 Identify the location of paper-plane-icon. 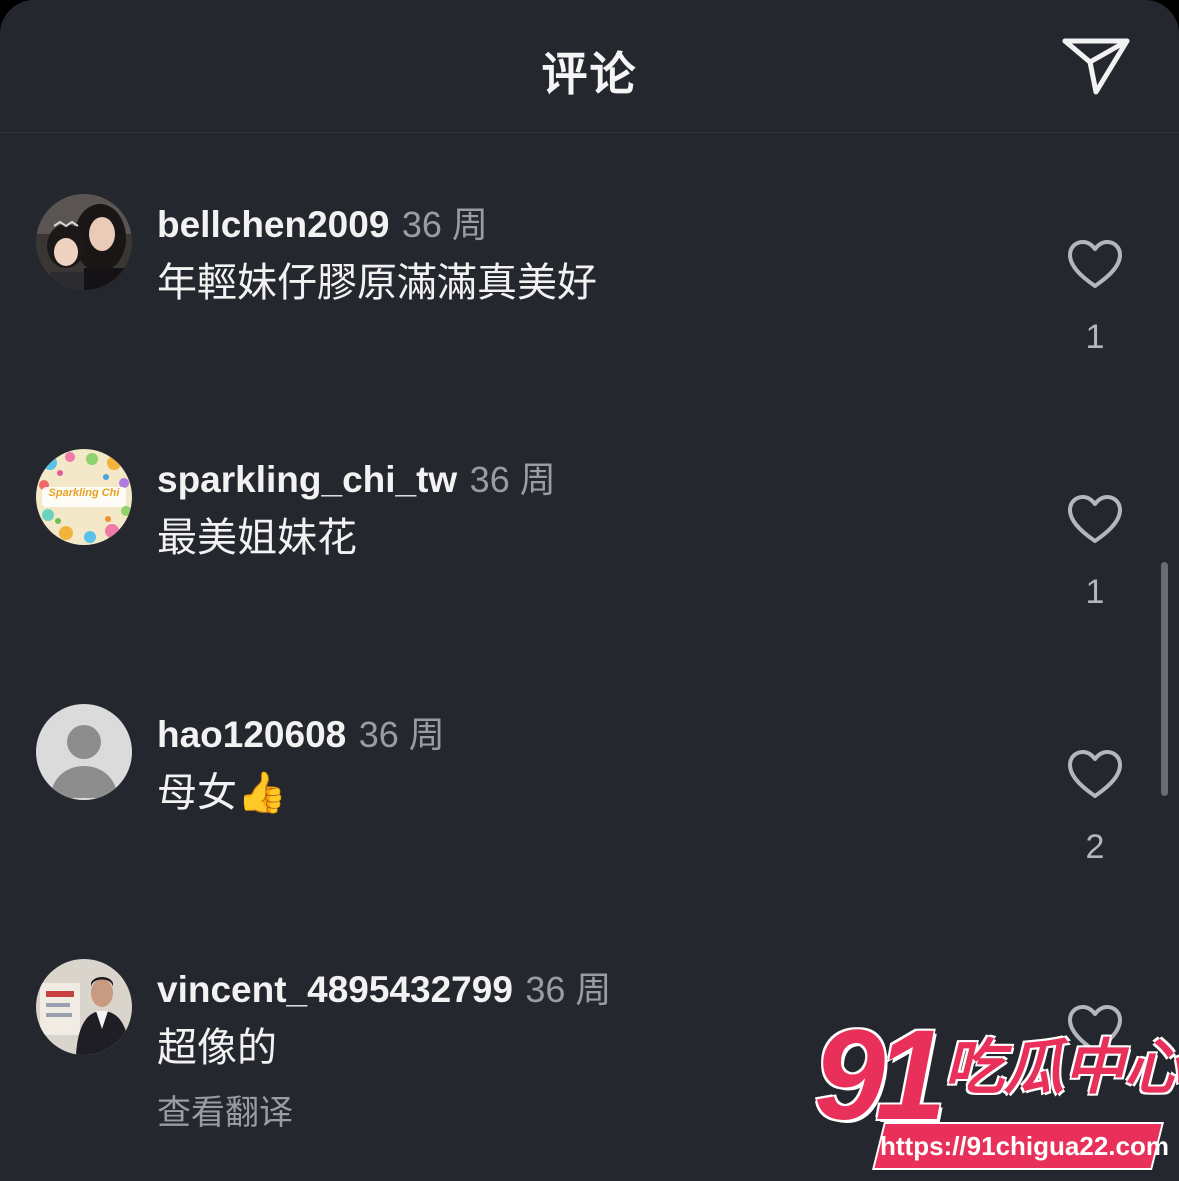
(1096, 66).